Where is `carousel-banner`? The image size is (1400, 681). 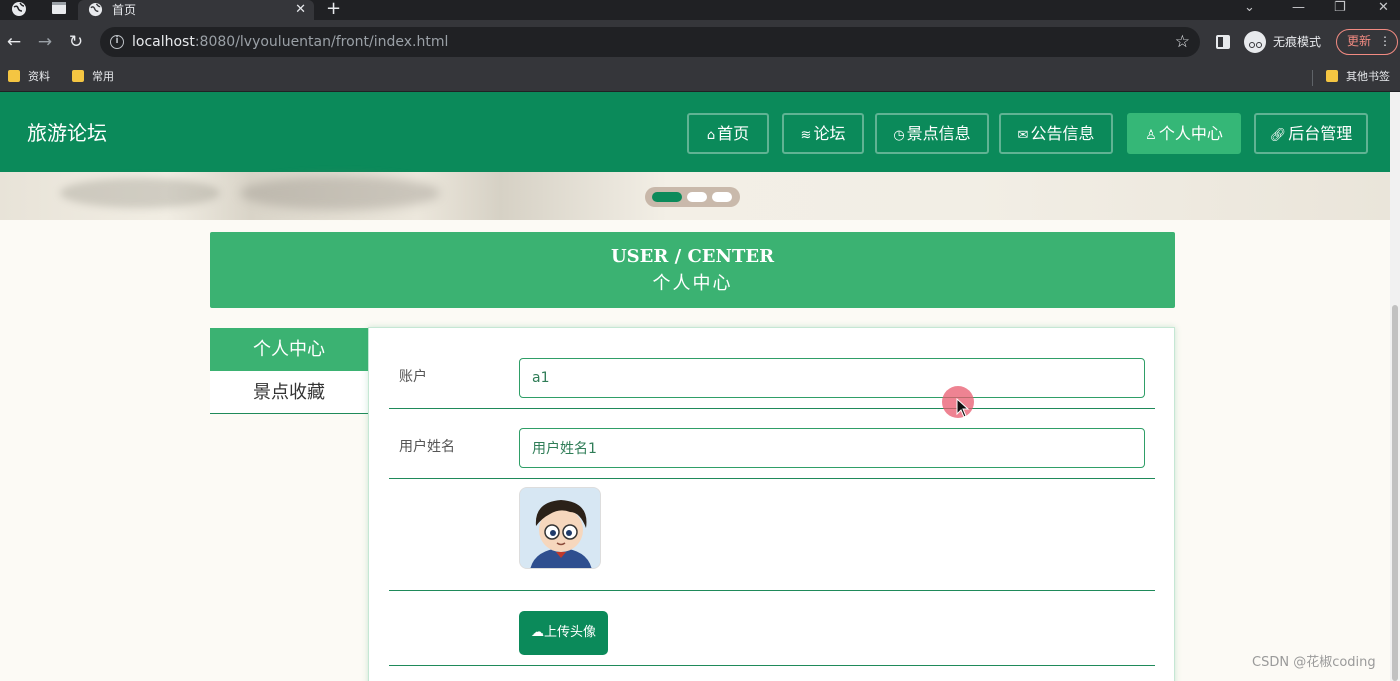 carousel-banner is located at coordinates (695, 196).